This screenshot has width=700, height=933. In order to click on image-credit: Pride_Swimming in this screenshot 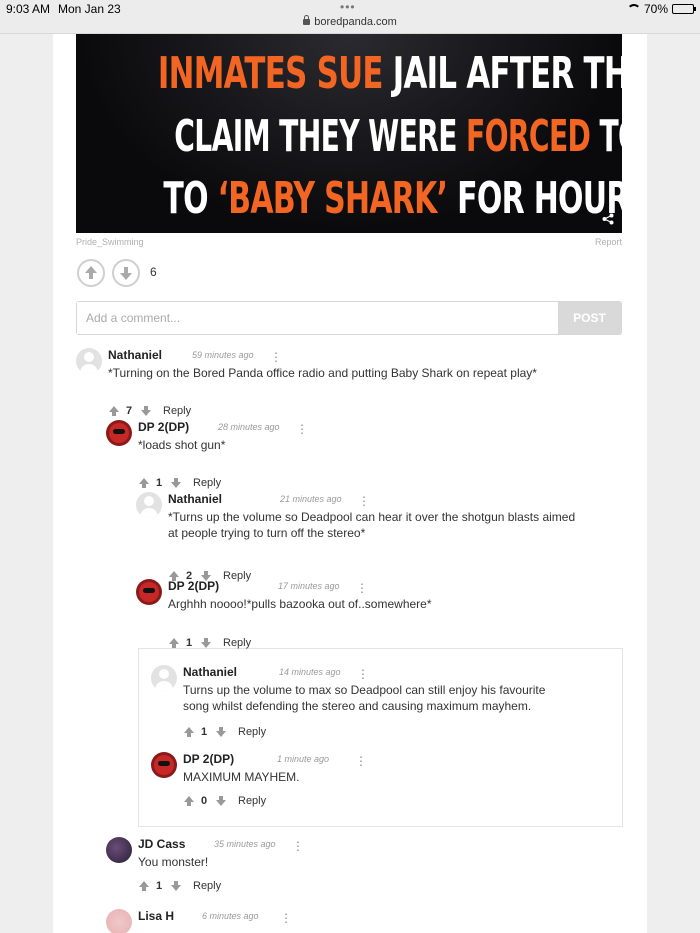, I will do `click(110, 242)`.